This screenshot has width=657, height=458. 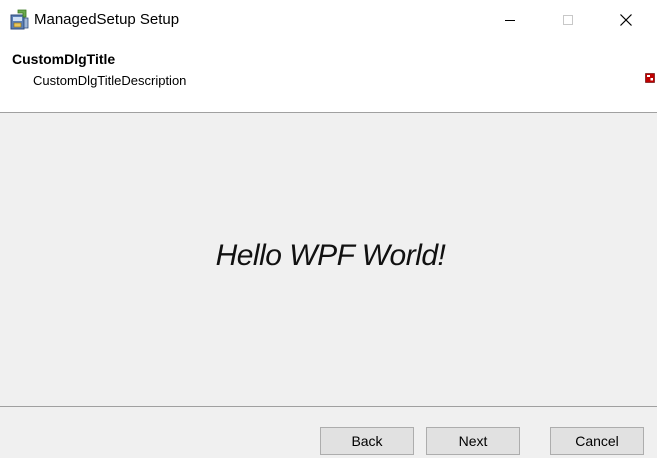 I want to click on title-bar: ManagedSetup Setup, so click(x=328, y=20).